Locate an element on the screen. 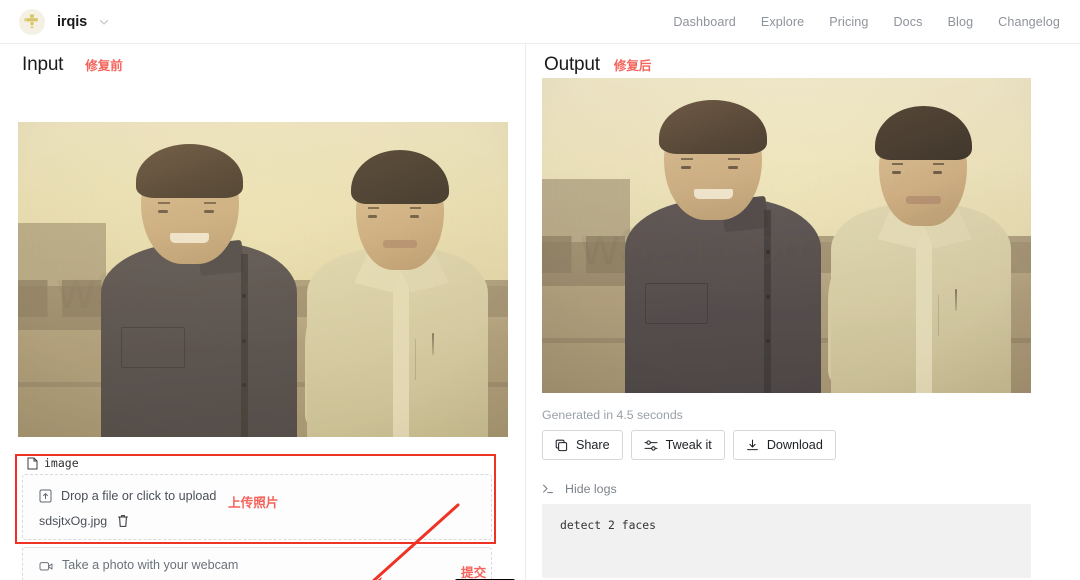  trash-icon is located at coordinates (123, 521).